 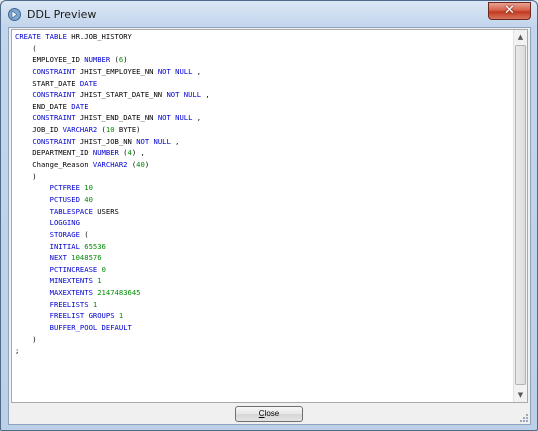 I want to click on resize-grip-icon, so click(x=524, y=418).